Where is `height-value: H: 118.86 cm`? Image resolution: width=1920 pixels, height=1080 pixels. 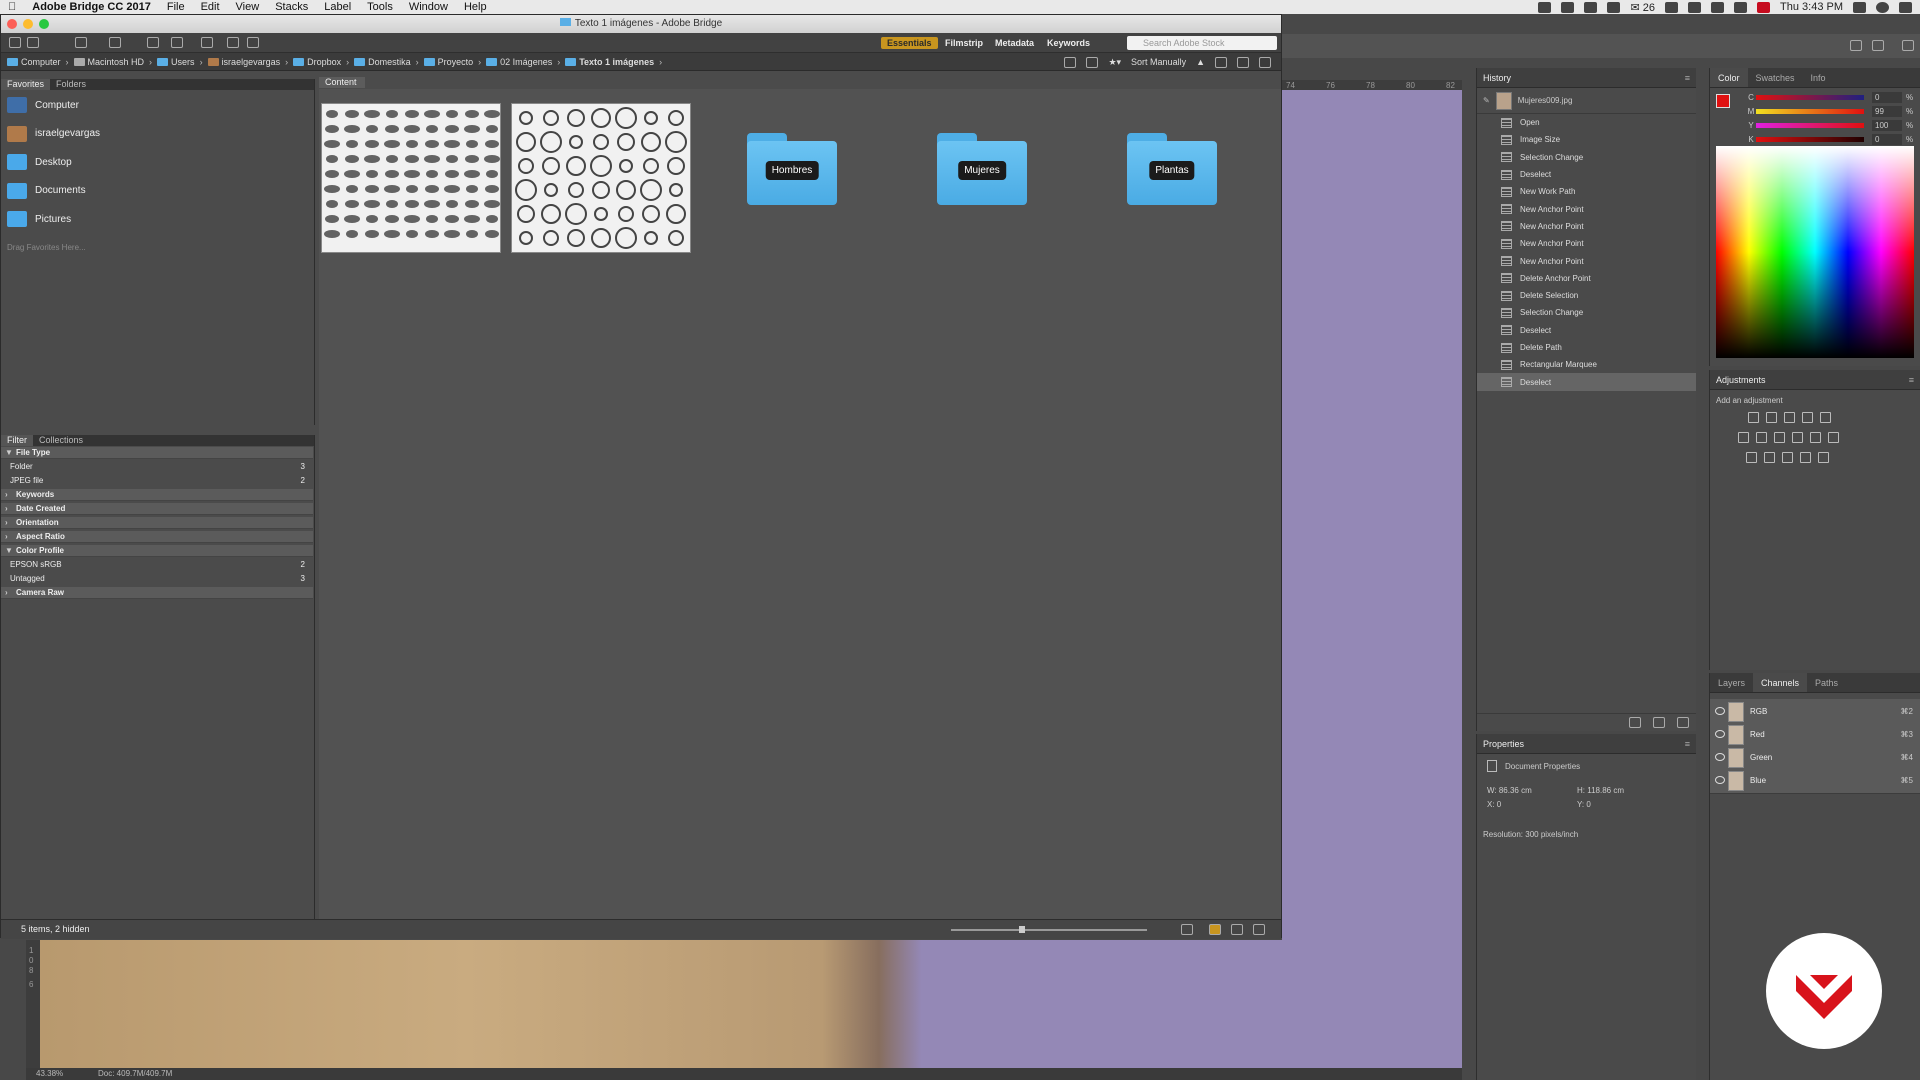 height-value: H: 118.86 cm is located at coordinates (1600, 790).